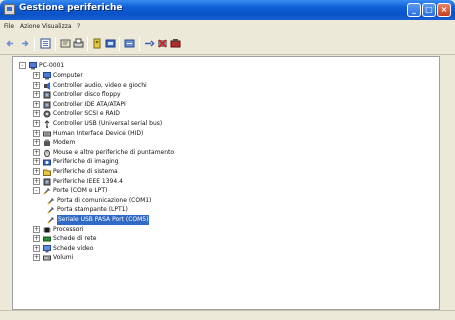  Describe the element at coordinates (47, 153) in the screenshot. I see `mouse-icon` at that location.